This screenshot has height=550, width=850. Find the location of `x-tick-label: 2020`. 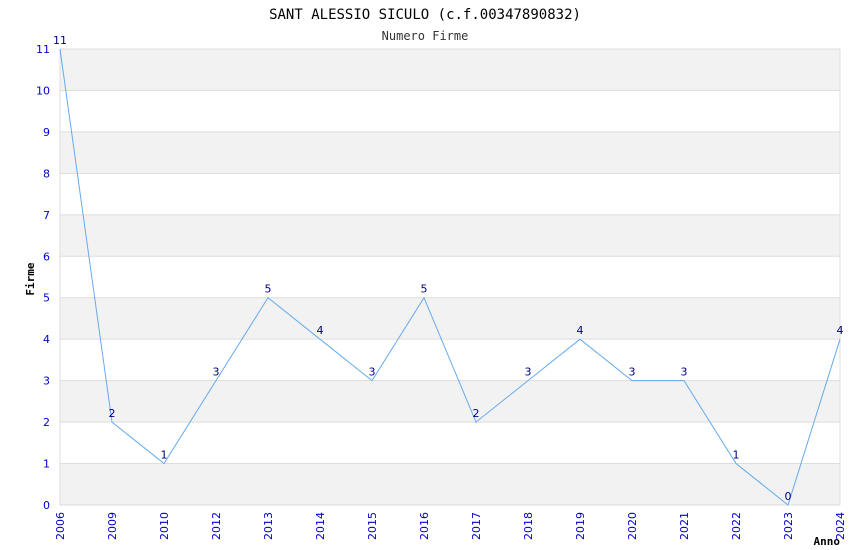

x-tick-label: 2020 is located at coordinates (632, 526).